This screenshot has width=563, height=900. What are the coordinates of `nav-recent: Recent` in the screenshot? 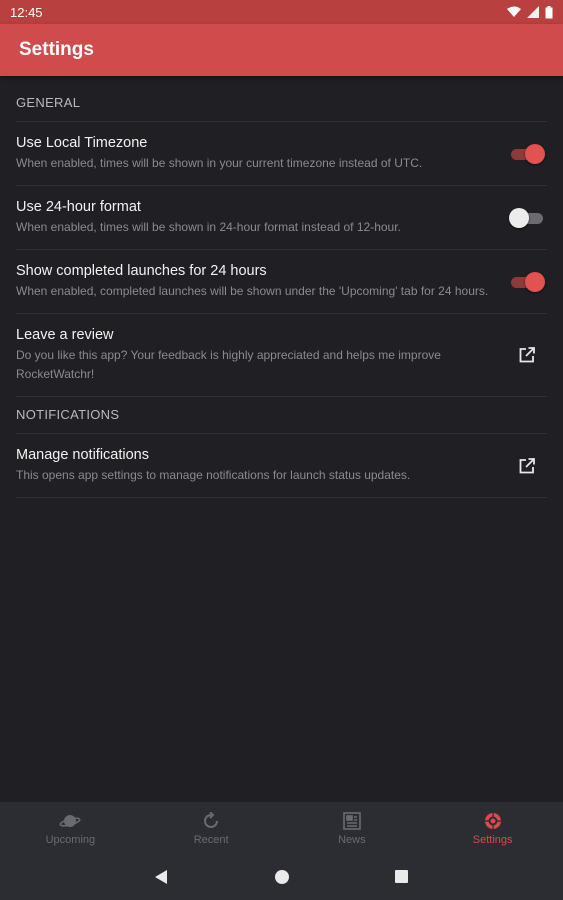 It's located at (211, 828).